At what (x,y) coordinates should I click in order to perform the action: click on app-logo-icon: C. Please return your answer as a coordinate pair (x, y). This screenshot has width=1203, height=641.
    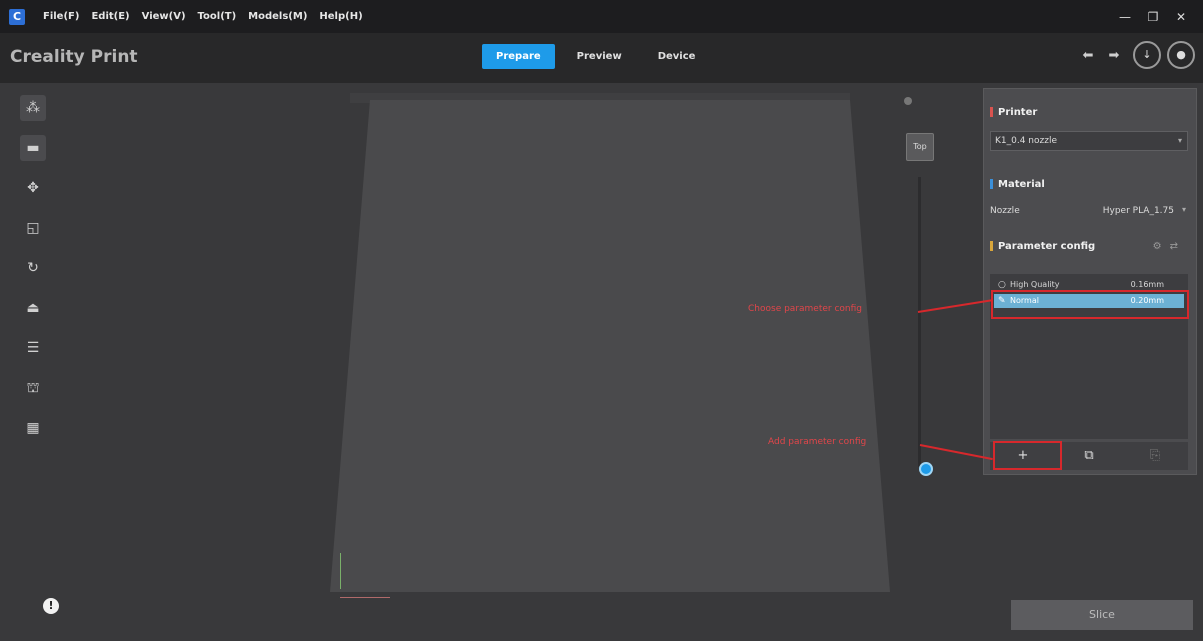
    Looking at the image, I should click on (17, 16).